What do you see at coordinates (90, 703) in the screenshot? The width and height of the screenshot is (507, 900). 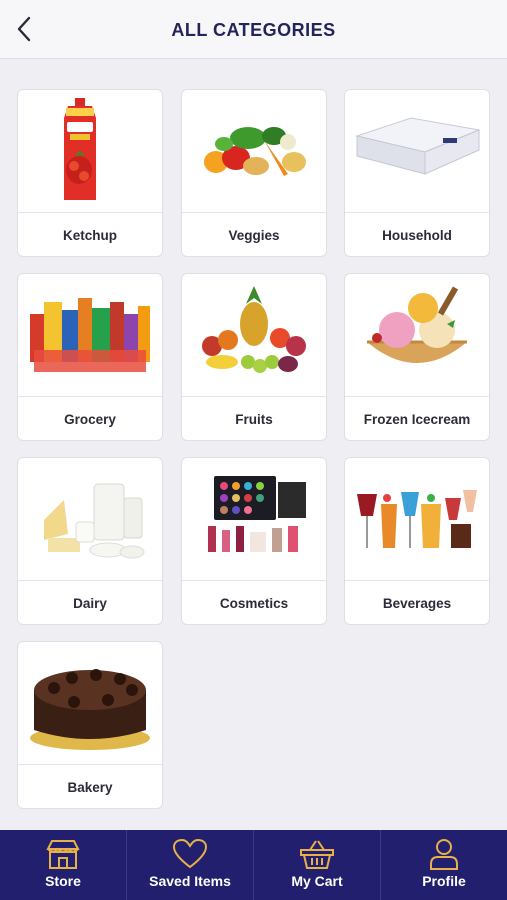 I see `chocolate-cake-image` at bounding box center [90, 703].